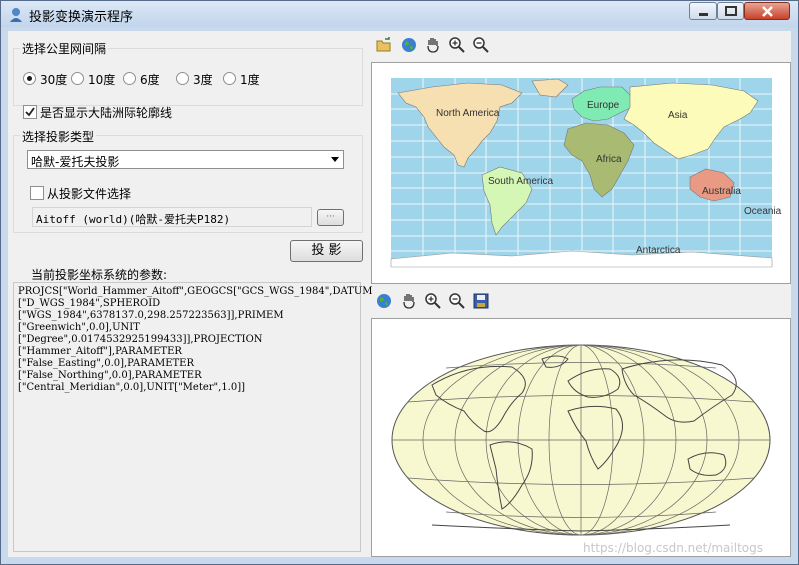  I want to click on label-australia: Australia, so click(721, 191).